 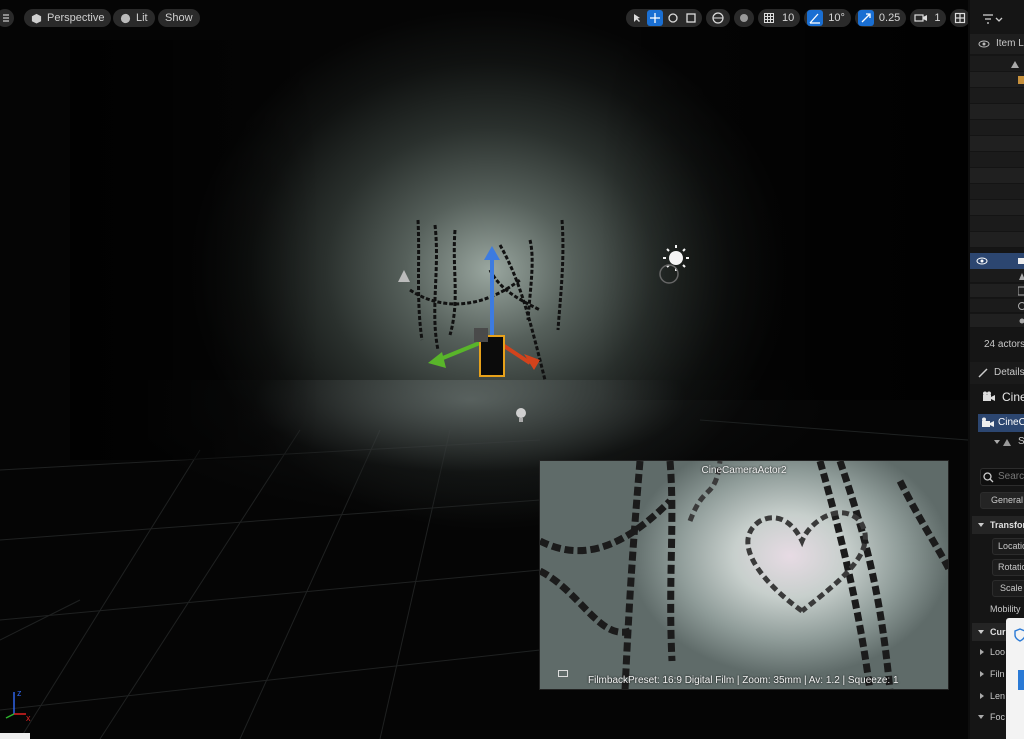 I want to click on lookat-label: Loo, so click(x=998, y=652).